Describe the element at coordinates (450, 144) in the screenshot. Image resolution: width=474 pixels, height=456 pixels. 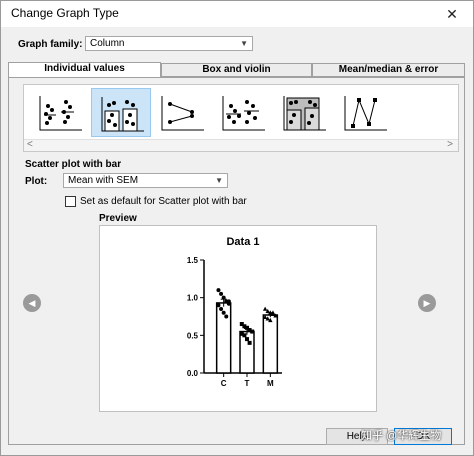
I see `scroll-right-icon: >` at that location.